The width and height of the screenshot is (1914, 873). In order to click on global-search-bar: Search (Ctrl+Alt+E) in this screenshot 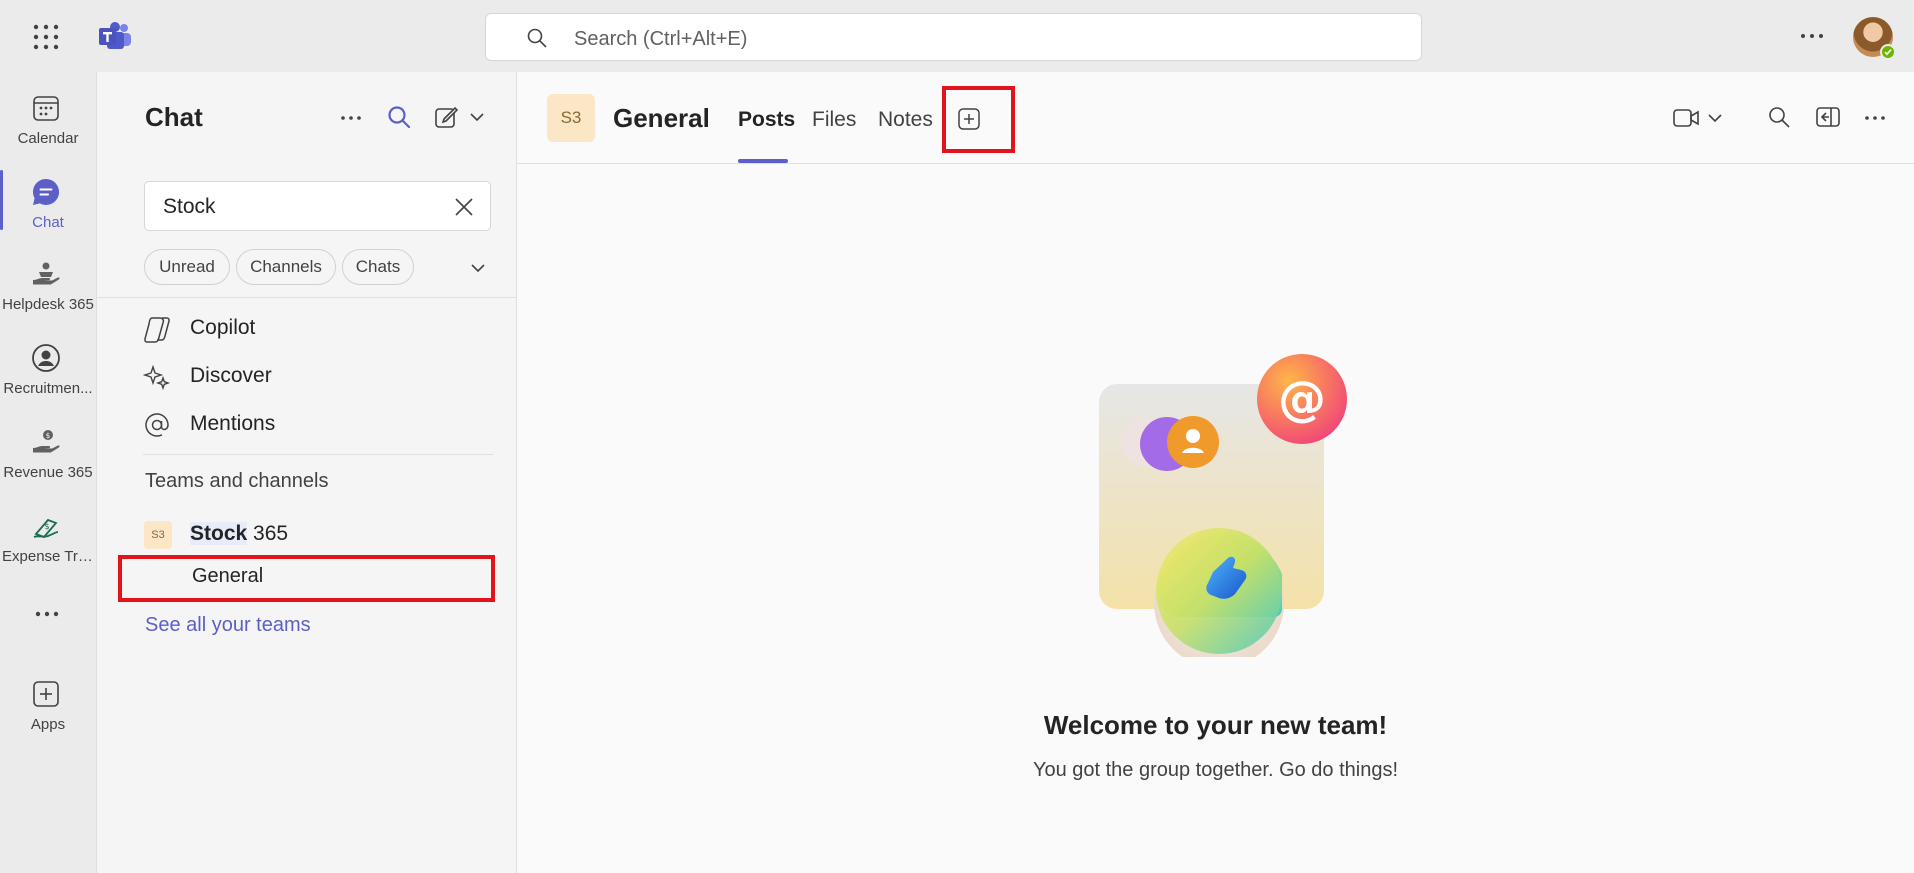, I will do `click(953, 37)`.